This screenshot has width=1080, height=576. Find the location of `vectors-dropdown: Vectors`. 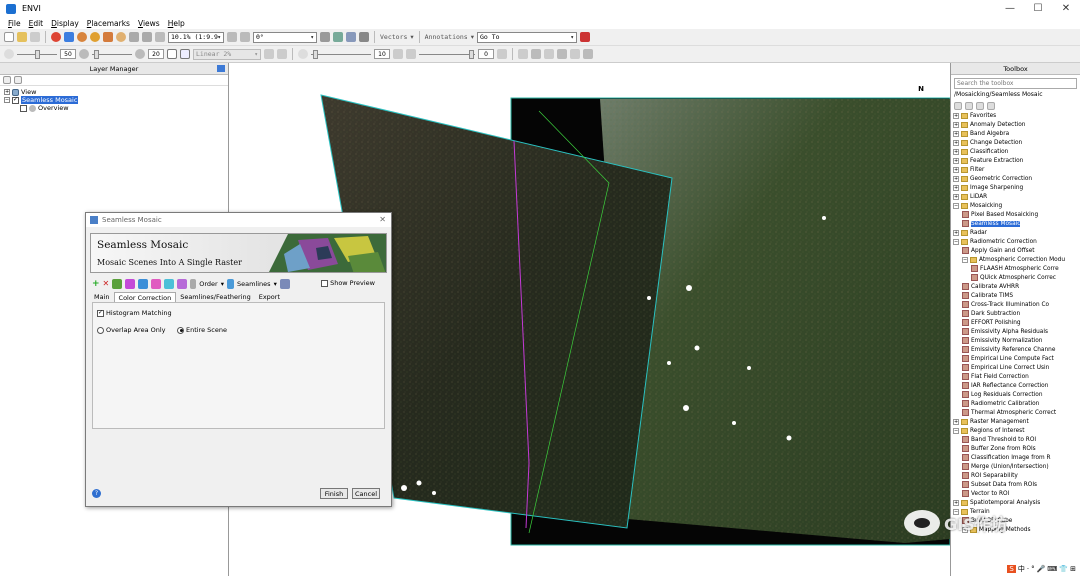

vectors-dropdown: Vectors is located at coordinates (393, 37).